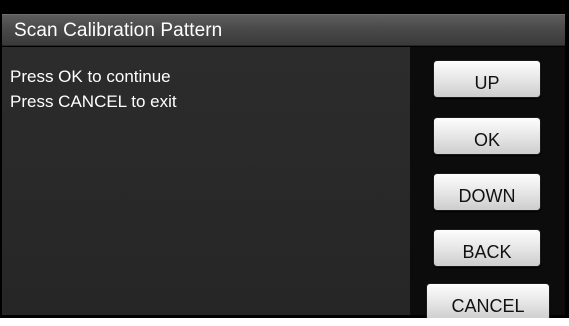 The height and width of the screenshot is (326, 569). What do you see at coordinates (487, 83) in the screenshot?
I see `up-button-label: UP` at bounding box center [487, 83].